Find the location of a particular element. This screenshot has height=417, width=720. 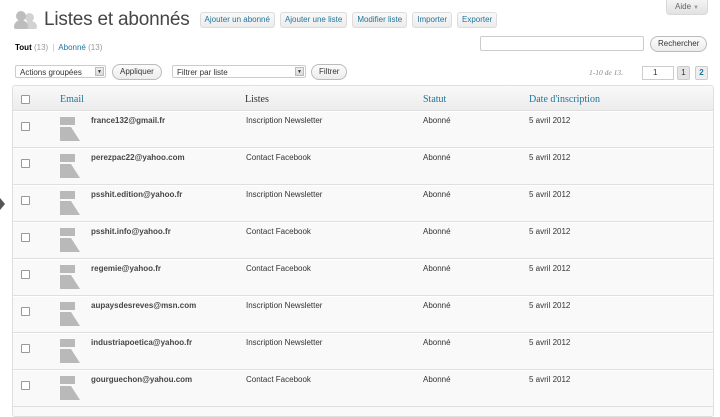

row-email: france132@gmail.fr is located at coordinates (128, 120).